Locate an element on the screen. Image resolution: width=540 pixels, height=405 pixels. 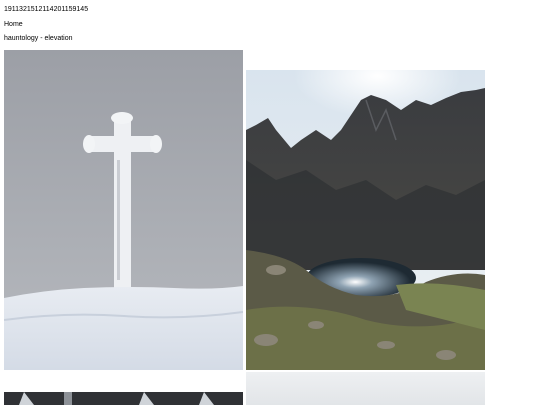
photo-overcast-sky is located at coordinates (365, 388).